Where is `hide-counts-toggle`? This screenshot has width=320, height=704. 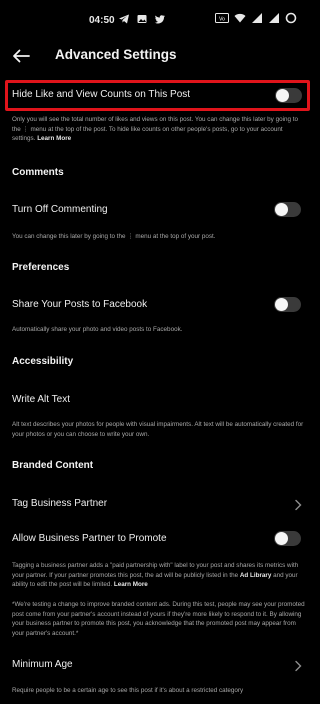
hide-counts-toggle is located at coordinates (288, 95).